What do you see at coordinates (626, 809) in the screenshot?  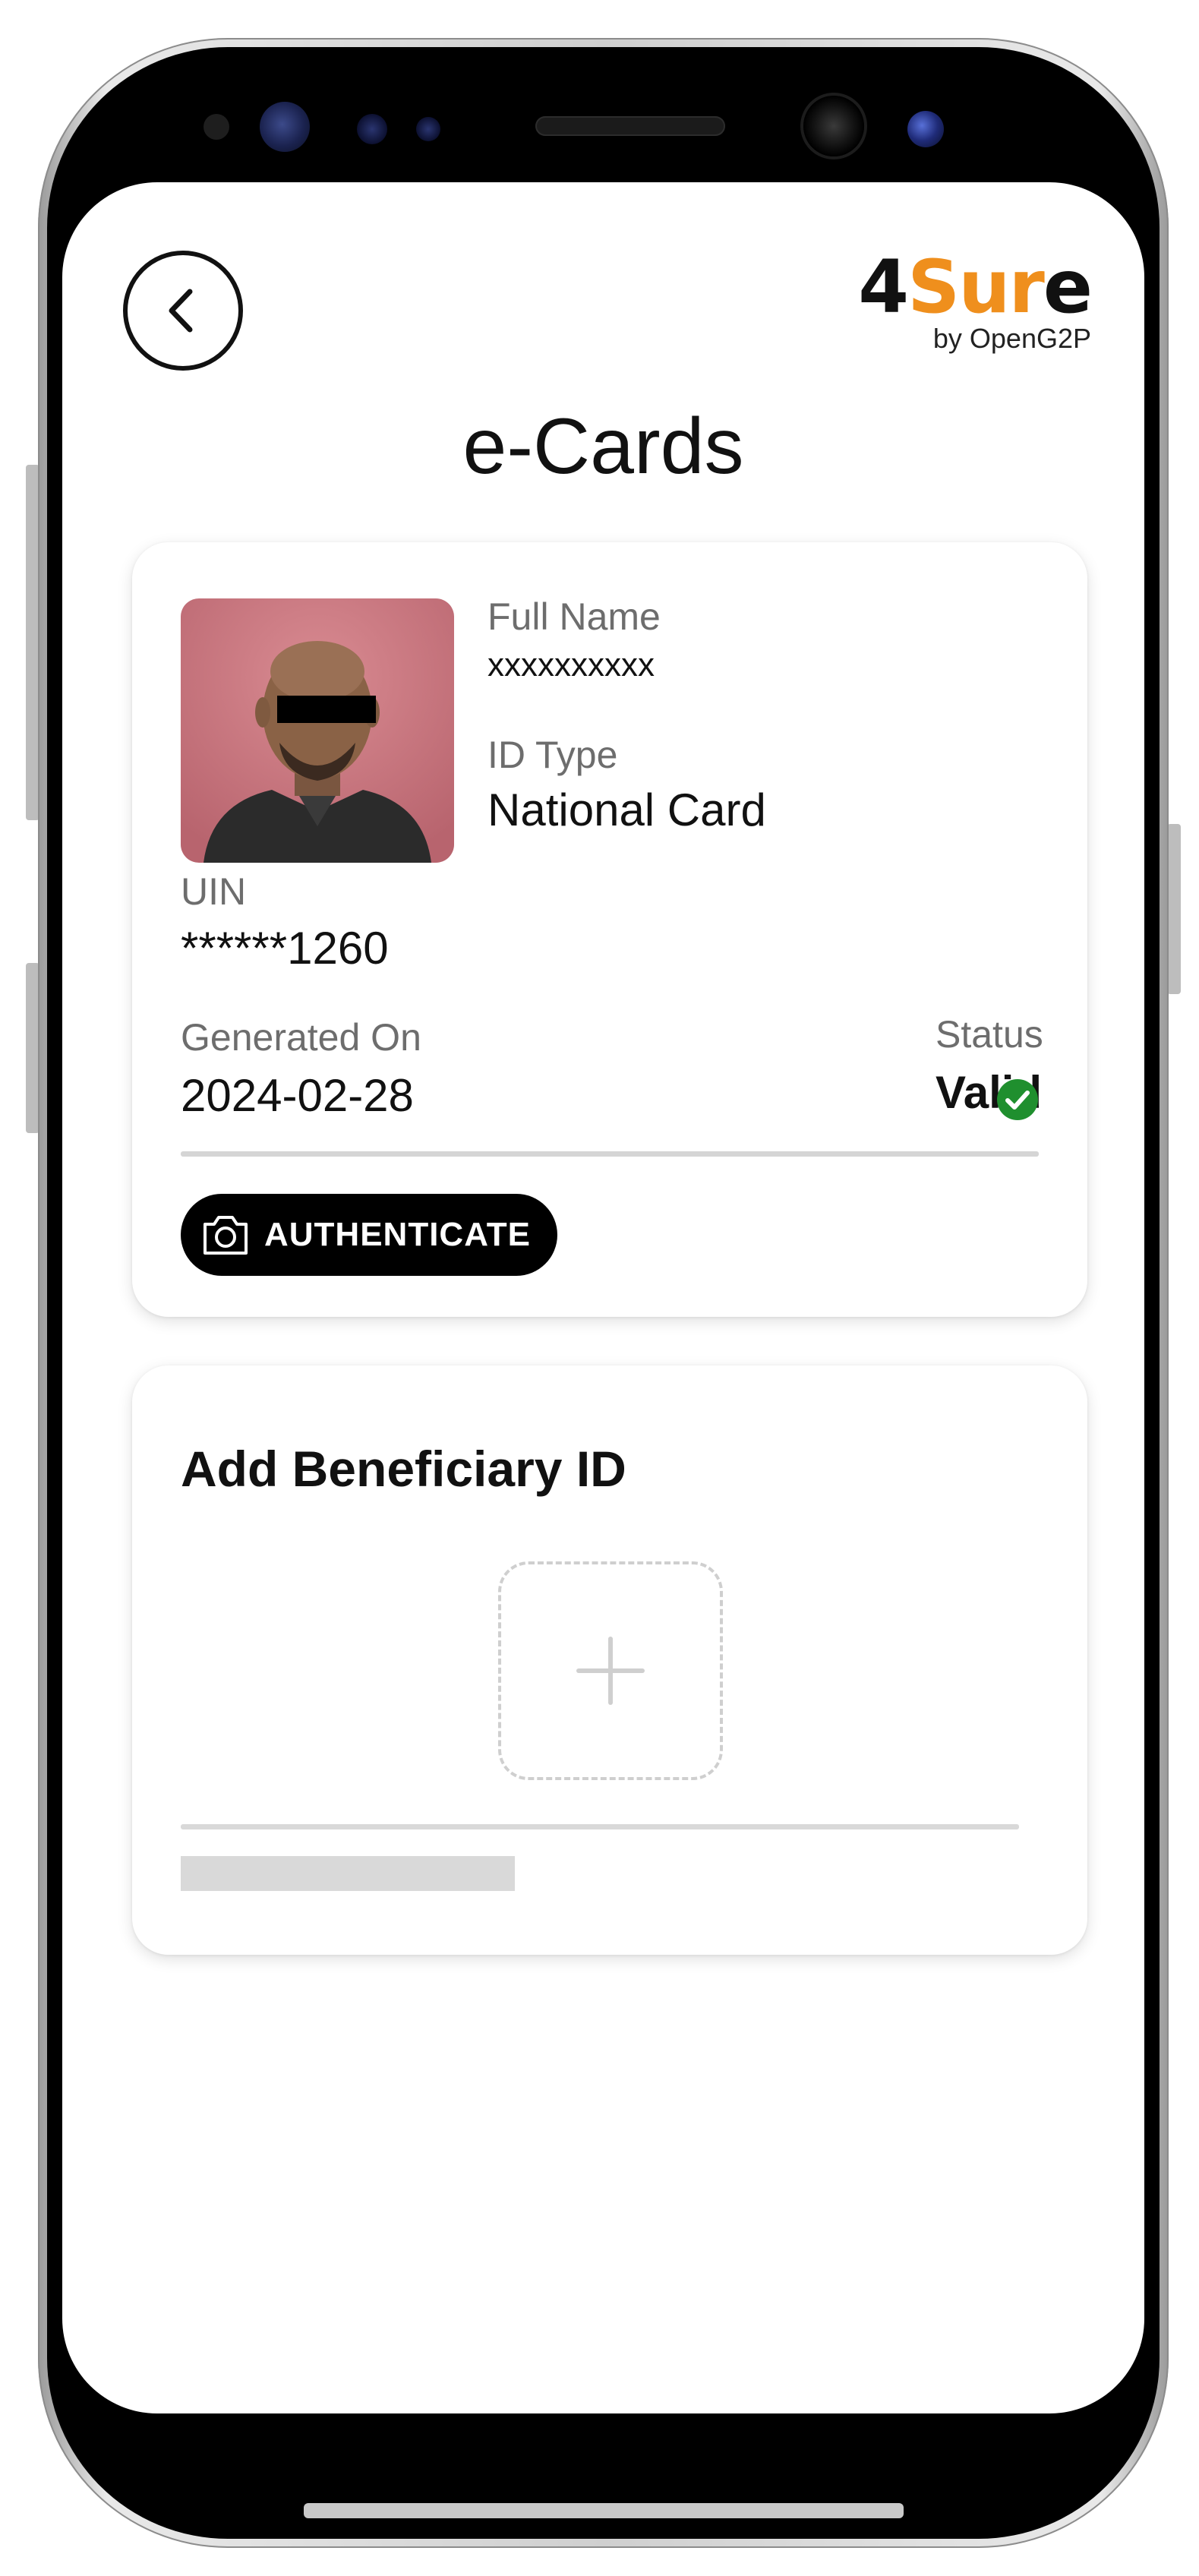 I see `id-type-value: National Card` at bounding box center [626, 809].